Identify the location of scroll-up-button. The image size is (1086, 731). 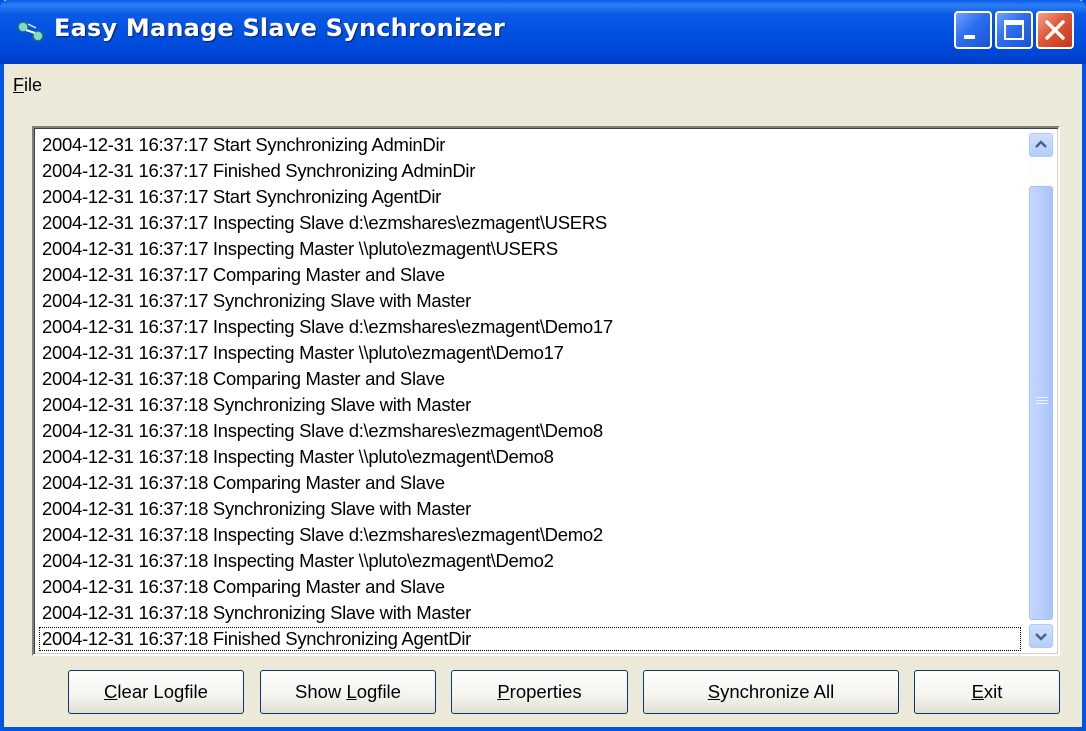
(1041, 145).